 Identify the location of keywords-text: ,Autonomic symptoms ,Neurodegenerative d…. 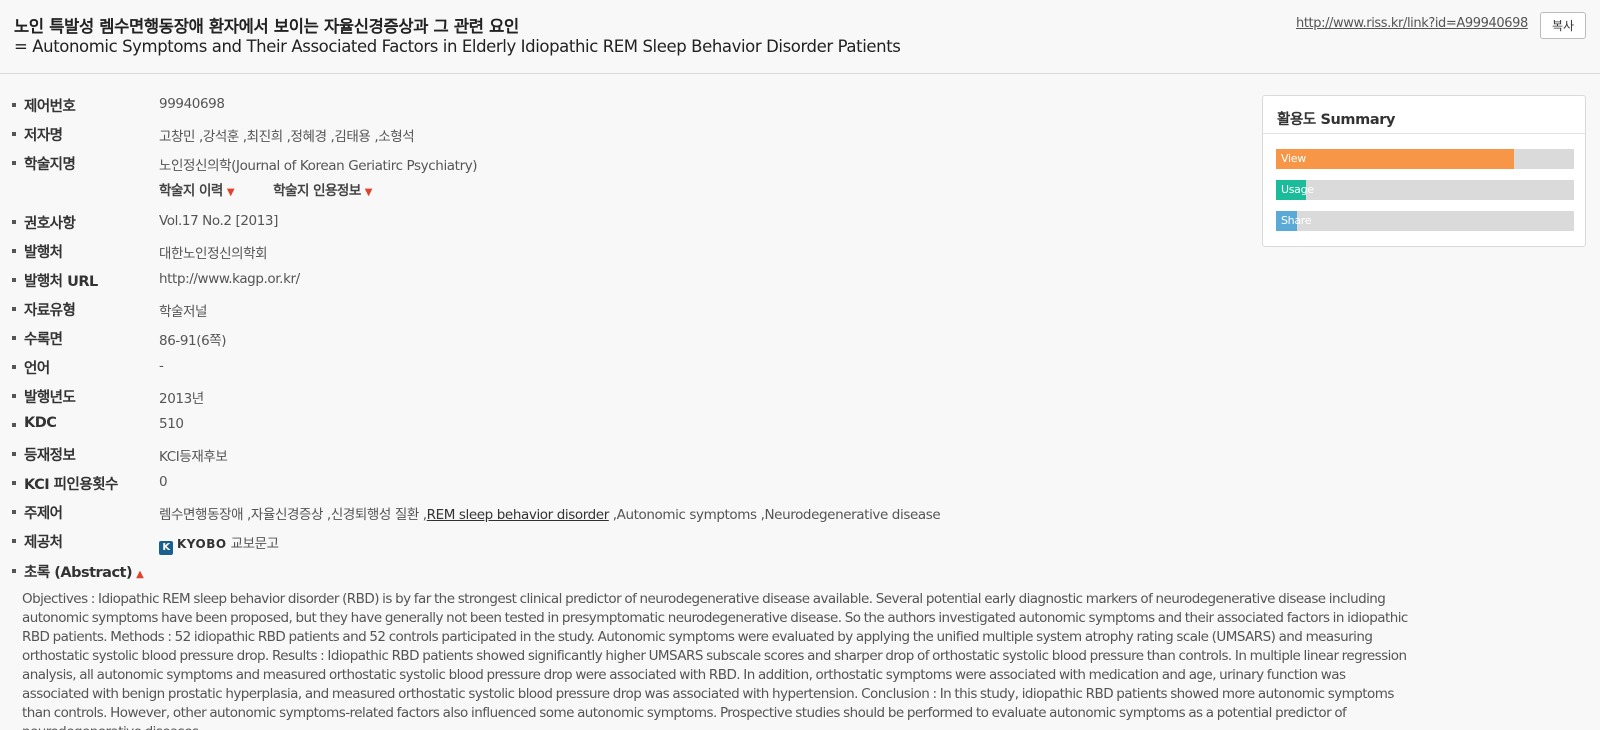
(774, 515).